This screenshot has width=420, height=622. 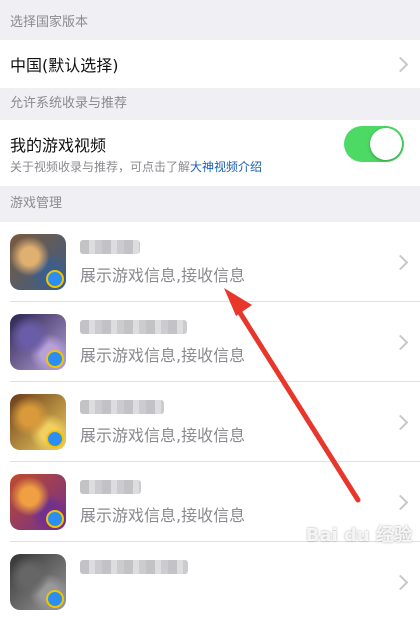 What do you see at coordinates (400, 582) in the screenshot?
I see `chevron-right-icon` at bounding box center [400, 582].